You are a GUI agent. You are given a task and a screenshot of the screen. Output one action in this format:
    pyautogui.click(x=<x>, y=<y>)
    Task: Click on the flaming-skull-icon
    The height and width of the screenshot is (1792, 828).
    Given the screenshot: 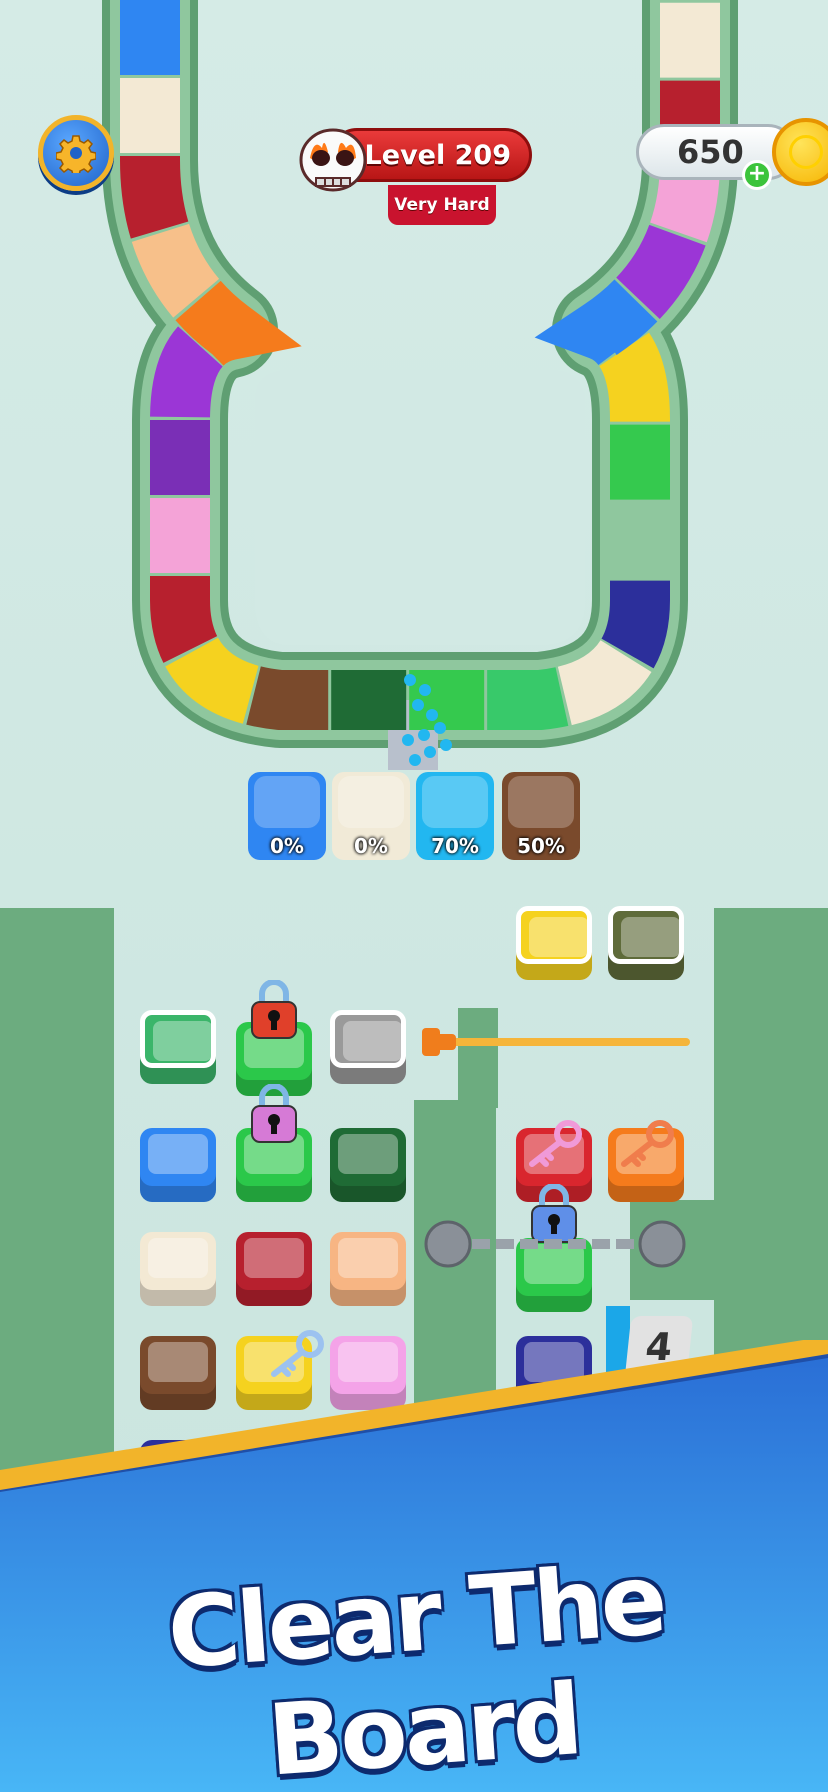 What is the action you would take?
    pyautogui.click(x=333, y=160)
    